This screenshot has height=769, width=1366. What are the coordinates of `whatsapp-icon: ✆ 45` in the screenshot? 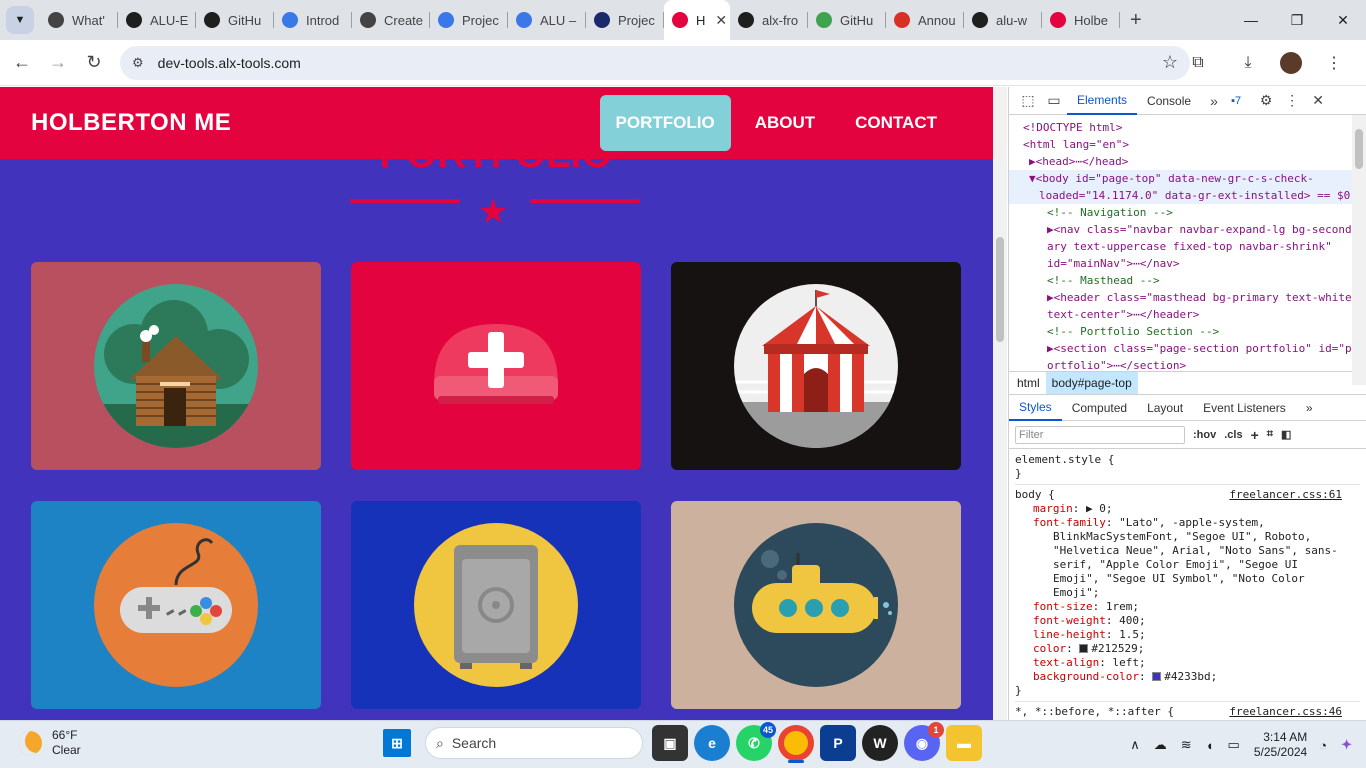 It's located at (756, 741).